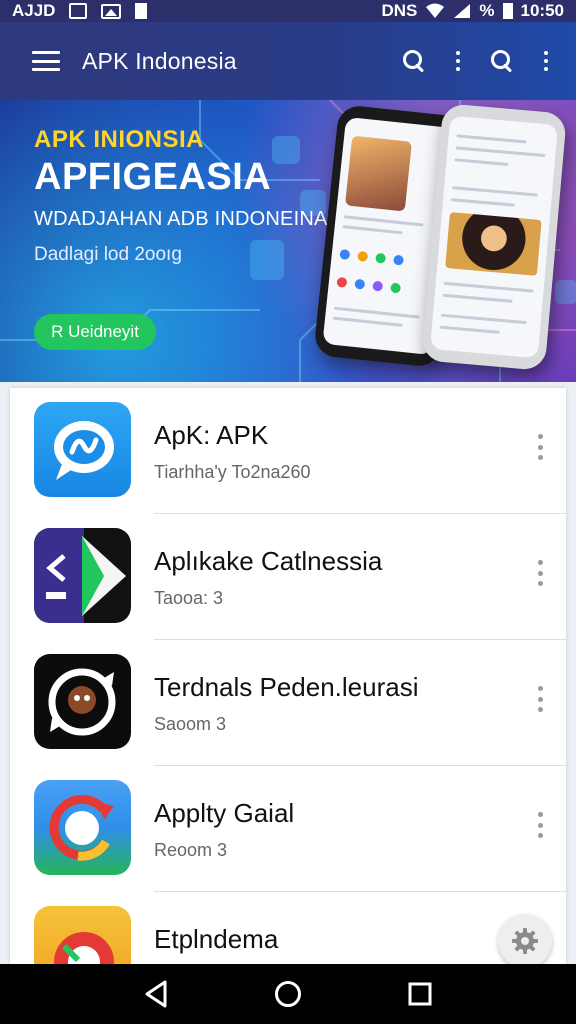 This screenshot has width=576, height=1024. I want to click on list-item: Etplndema, so click(288, 928).